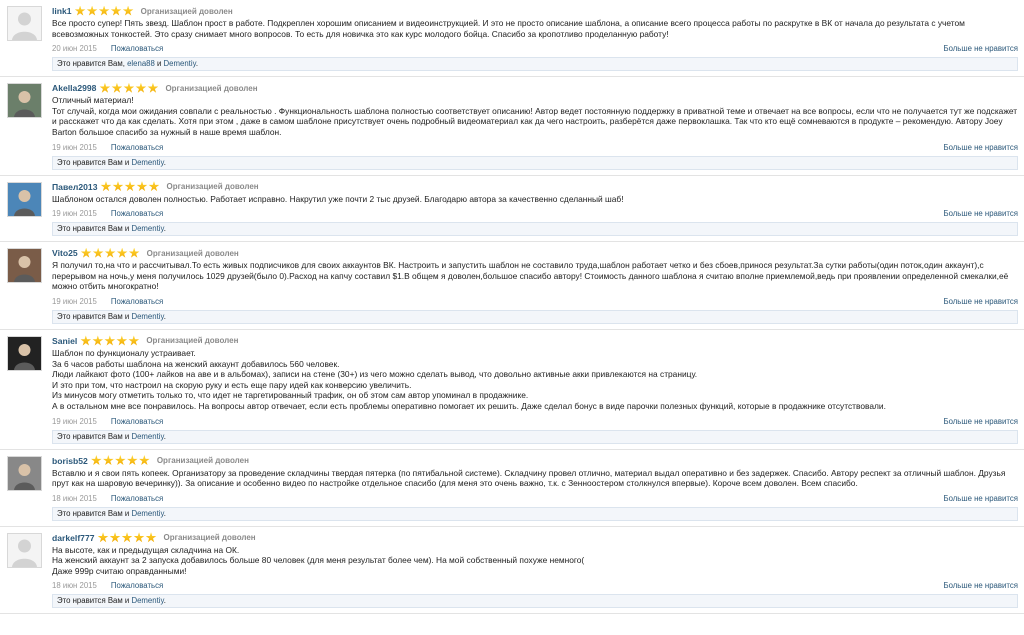  I want to click on review-text-line: Шаблон по функционалу устраивает., so click(124, 352).